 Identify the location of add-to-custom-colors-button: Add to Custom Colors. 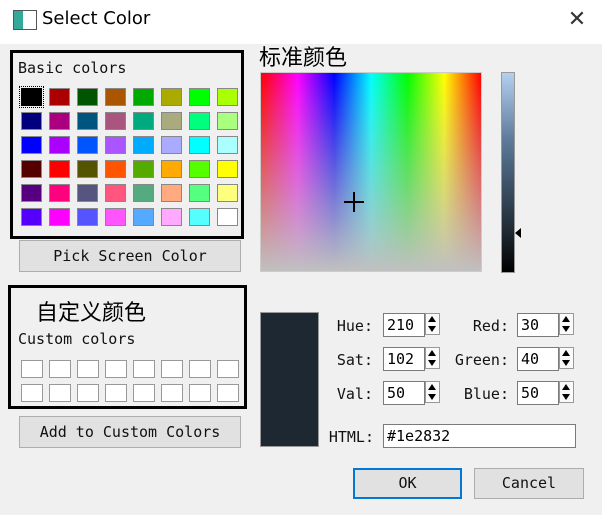
(130, 432).